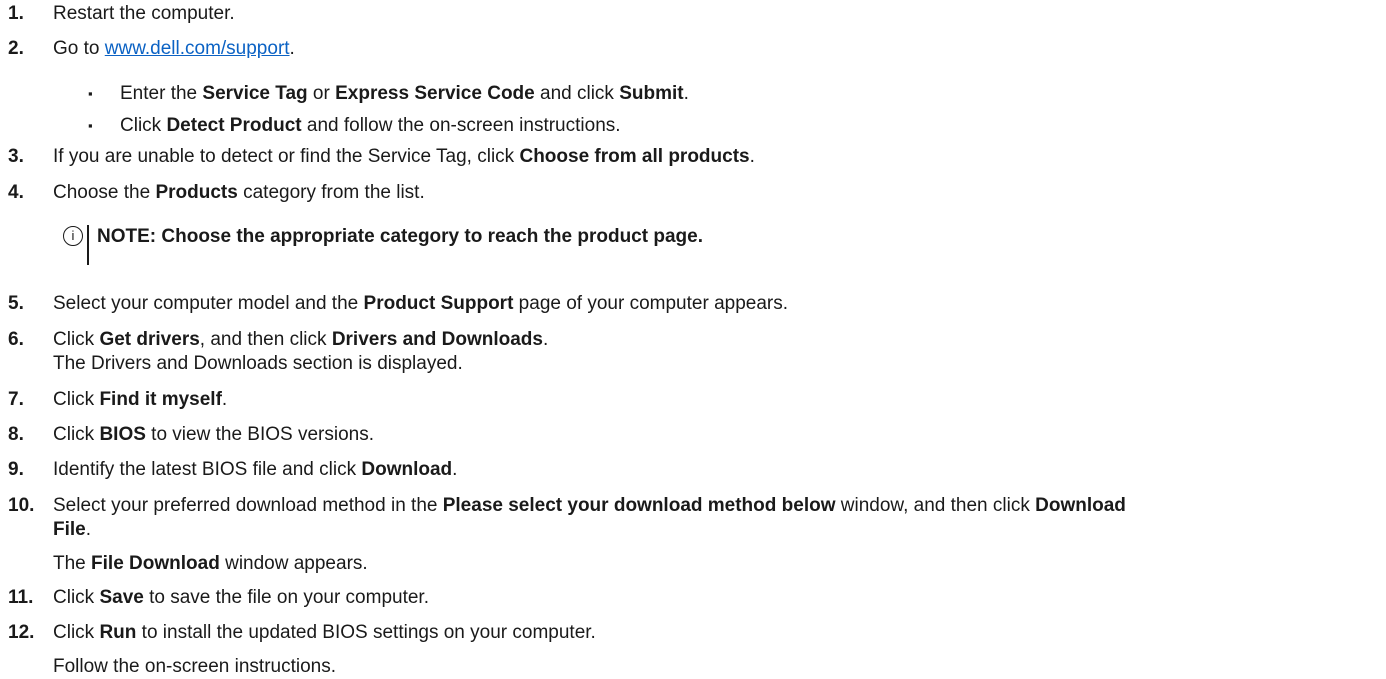 The height and width of the screenshot is (679, 1386). Describe the element at coordinates (16, 469) in the screenshot. I see `step-number: 9.` at that location.